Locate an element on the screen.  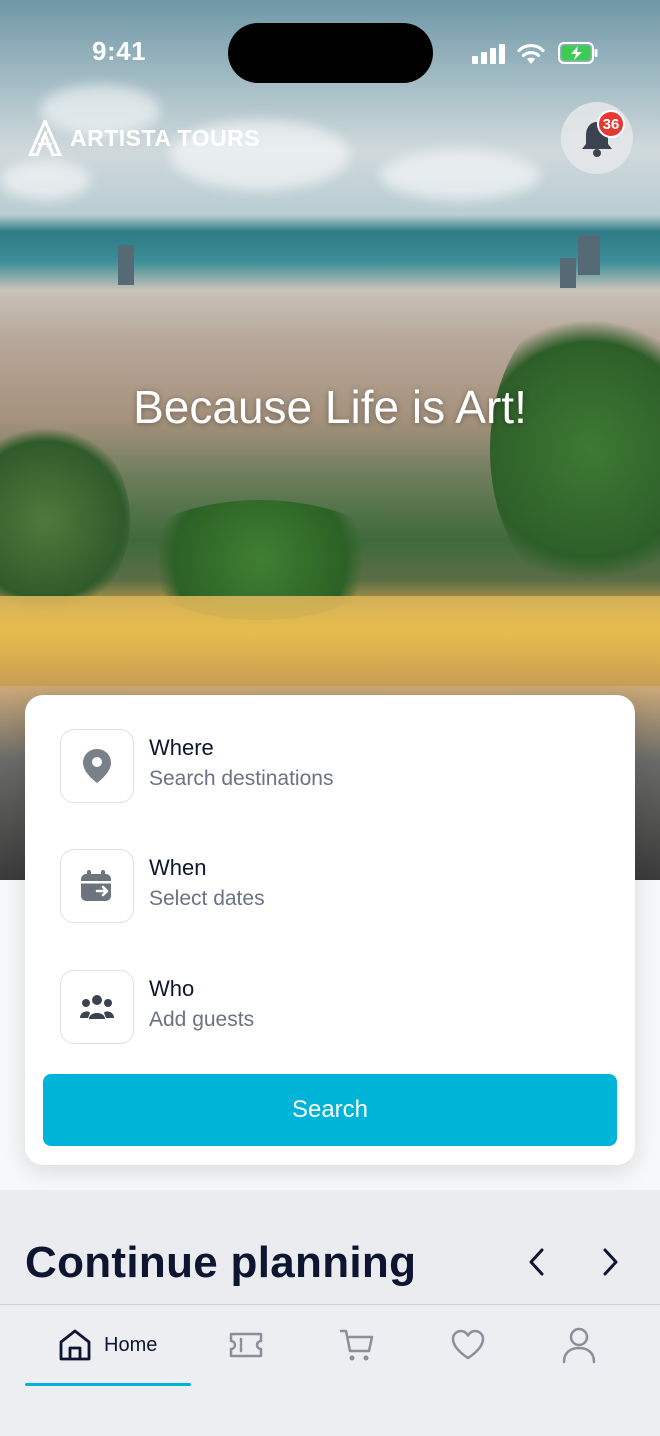
chevron-right-icon is located at coordinates (610, 1262).